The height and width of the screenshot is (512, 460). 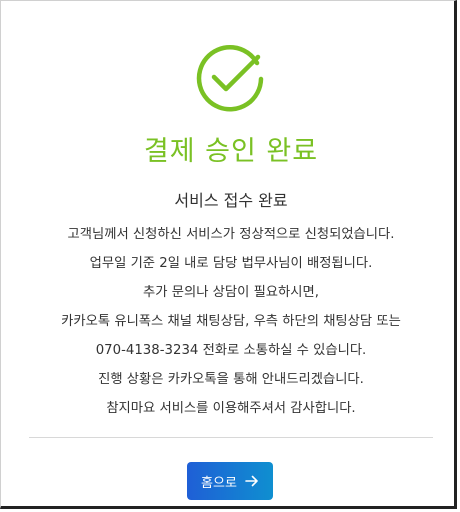 I want to click on message-line-7: 참지마요 서비스를 이용해주셔서 감사합니다., so click(x=231, y=408).